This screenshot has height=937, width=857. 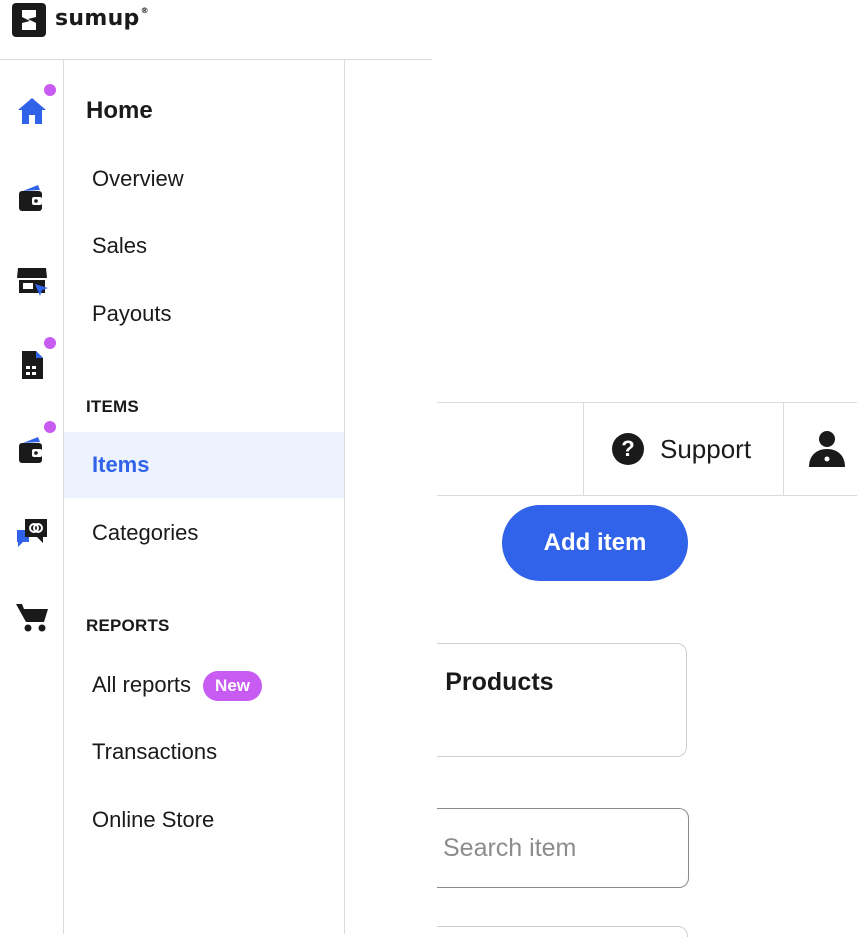 I want to click on rail-chat-button, so click(x=31, y=533).